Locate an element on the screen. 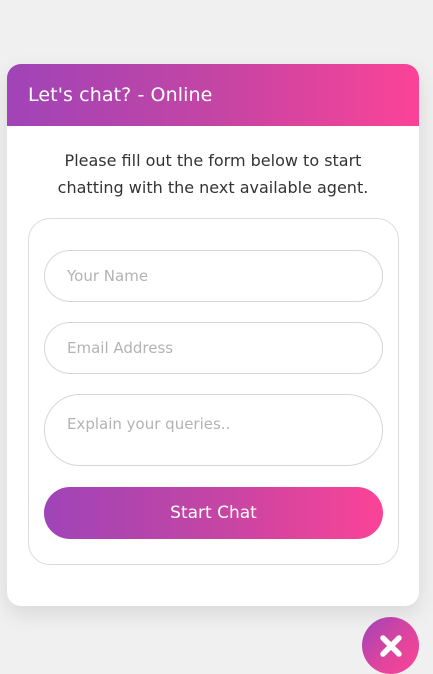 The width and height of the screenshot is (433, 674). chat-header: Let's chat? - Online is located at coordinates (213, 95).